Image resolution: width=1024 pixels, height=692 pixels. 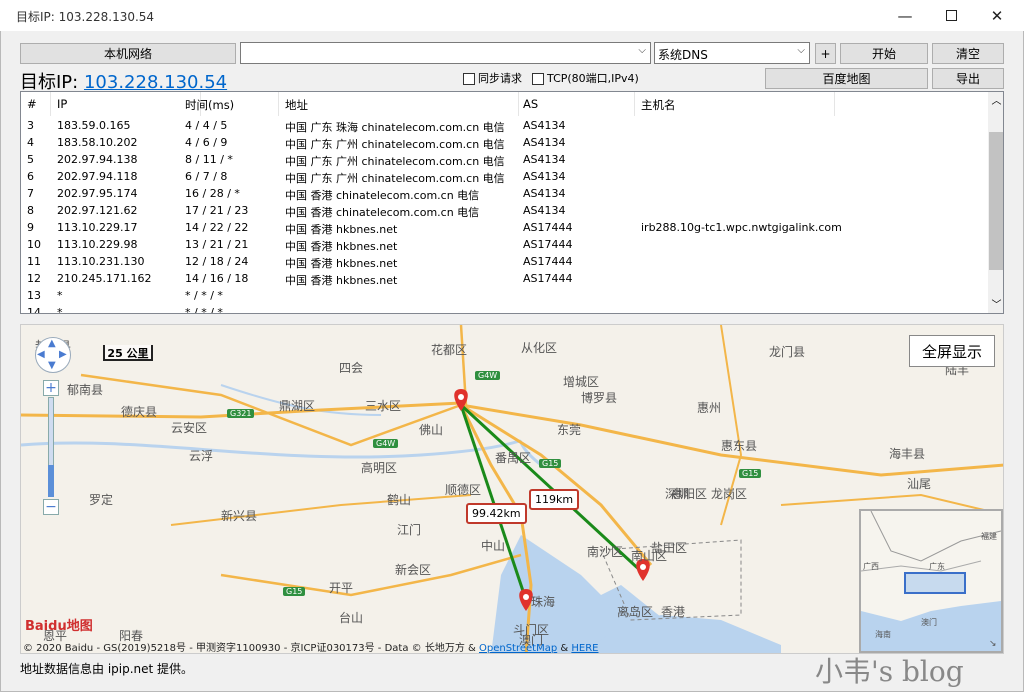 I want to click on pan-right-icon: ▶, so click(x=63, y=354).